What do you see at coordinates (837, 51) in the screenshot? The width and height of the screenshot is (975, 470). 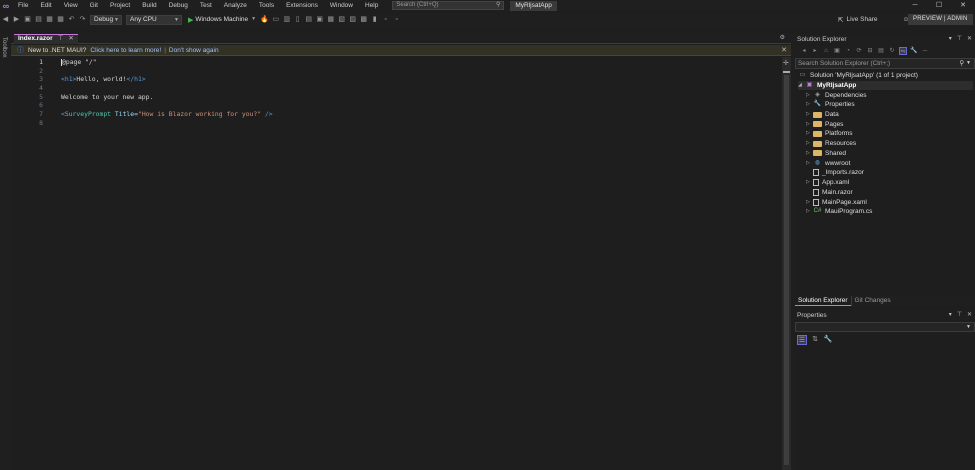 I see `switch-views-icon: ▣` at bounding box center [837, 51].